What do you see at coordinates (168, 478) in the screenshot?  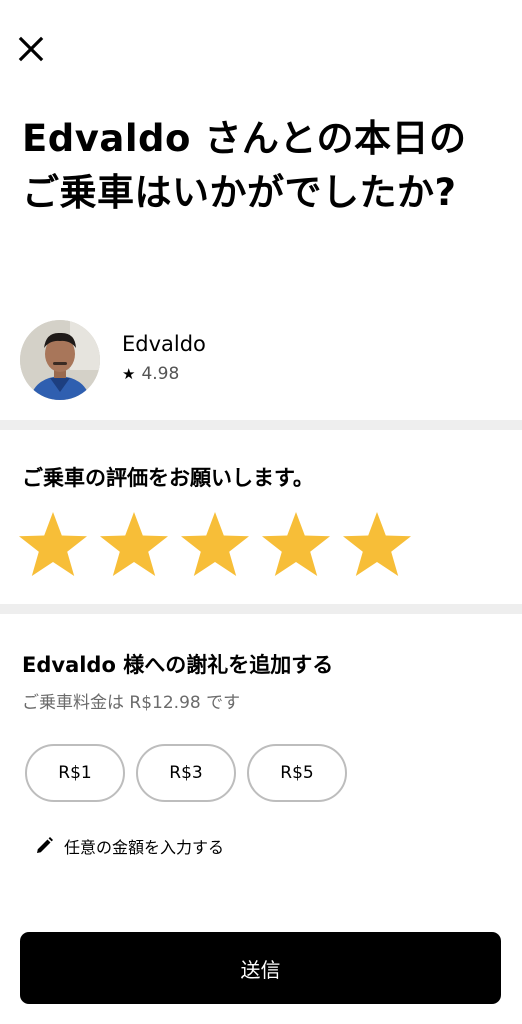 I see `rating-section-title: ご乗車の評価をお願いします。` at bounding box center [168, 478].